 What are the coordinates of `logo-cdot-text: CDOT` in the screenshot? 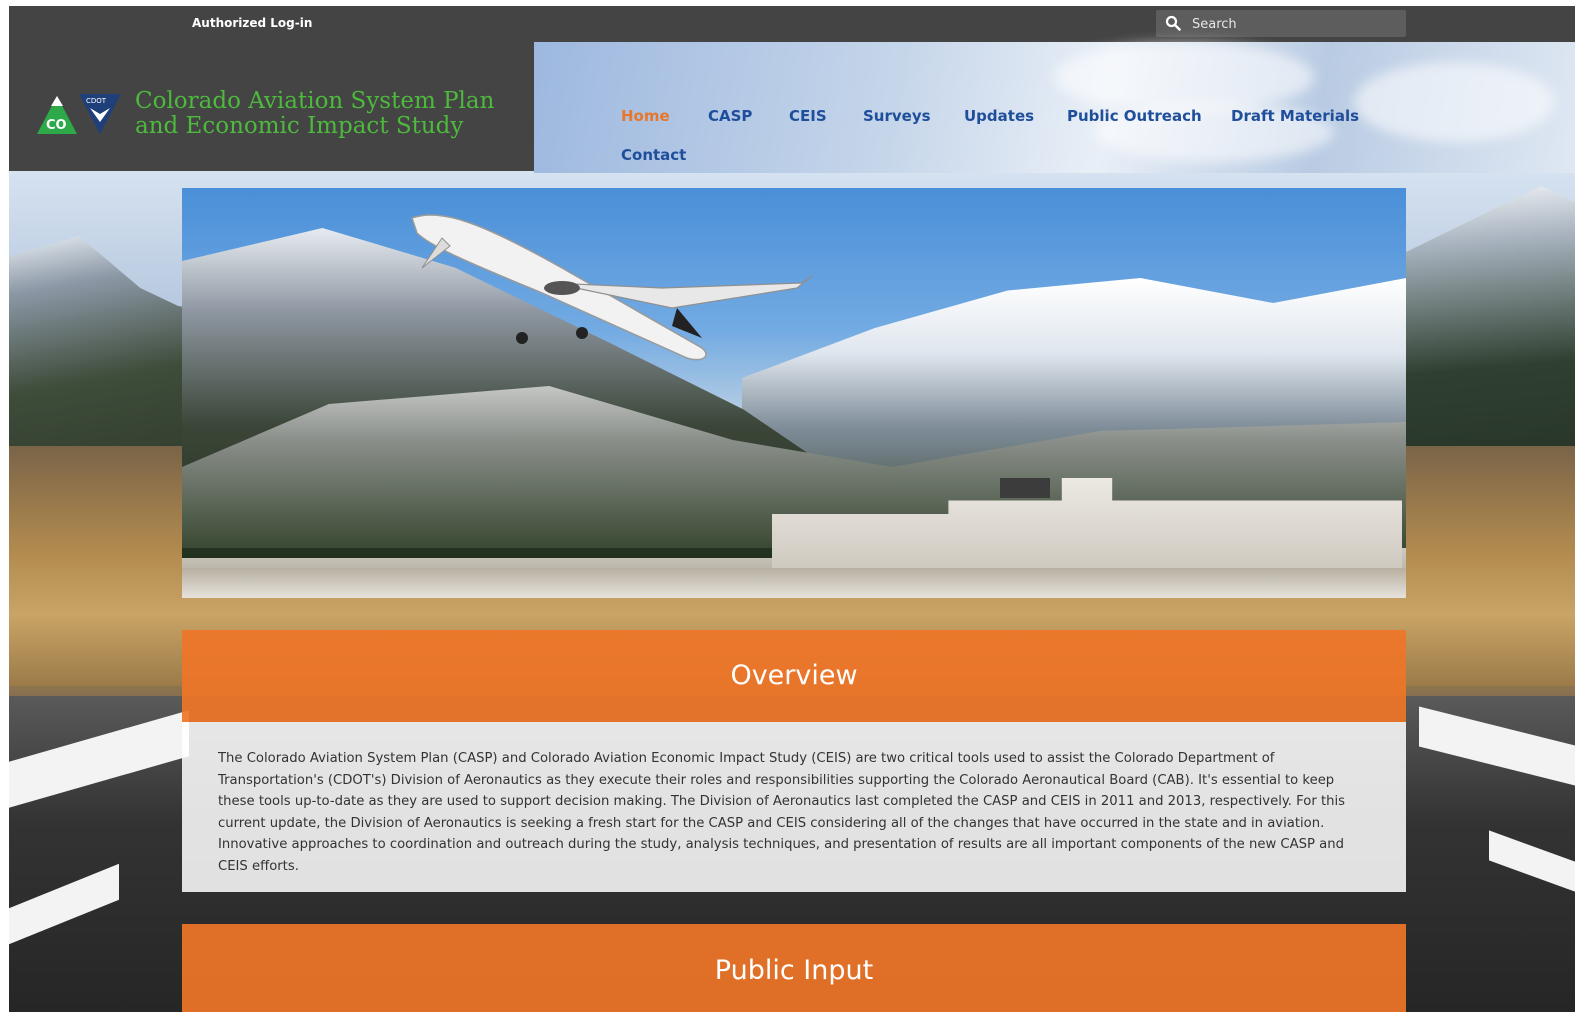 It's located at (96, 101).